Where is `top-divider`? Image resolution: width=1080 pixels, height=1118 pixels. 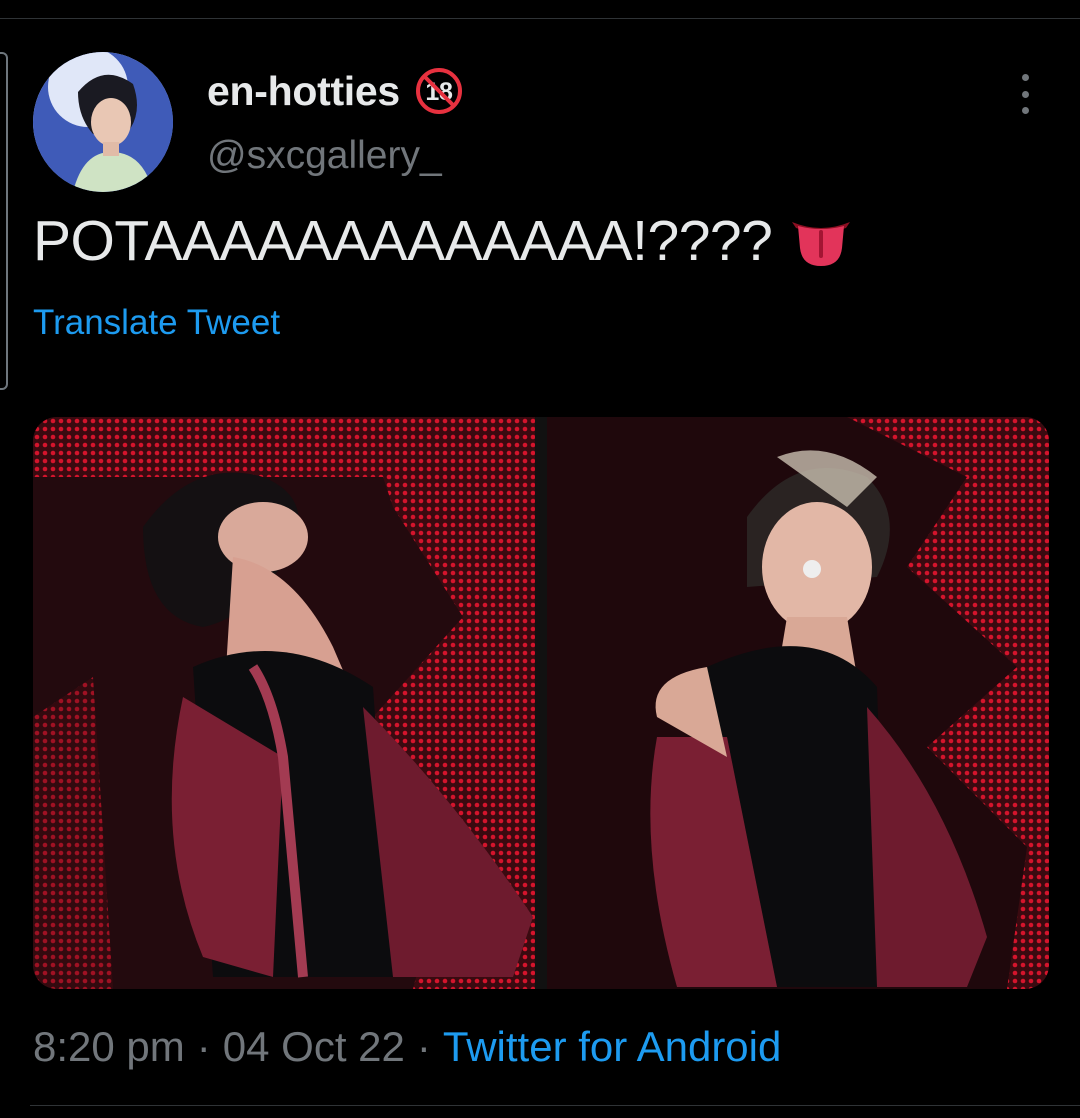
top-divider is located at coordinates (540, 18).